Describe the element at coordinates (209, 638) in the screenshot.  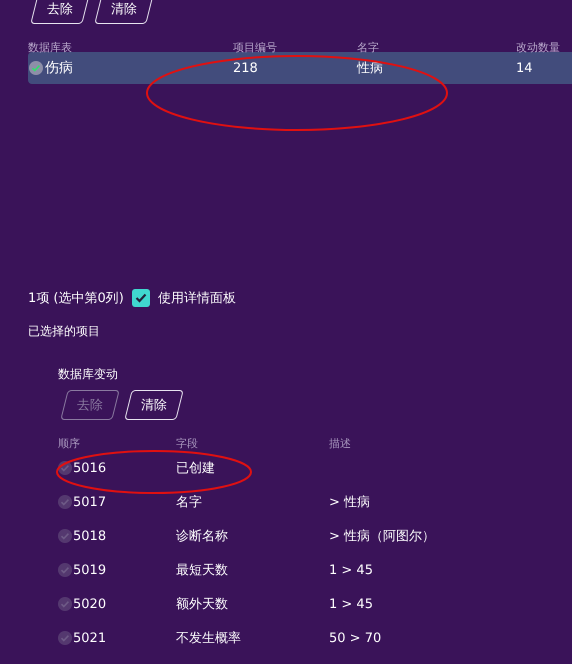
I see `table-cell-text: 不发生概率` at that location.